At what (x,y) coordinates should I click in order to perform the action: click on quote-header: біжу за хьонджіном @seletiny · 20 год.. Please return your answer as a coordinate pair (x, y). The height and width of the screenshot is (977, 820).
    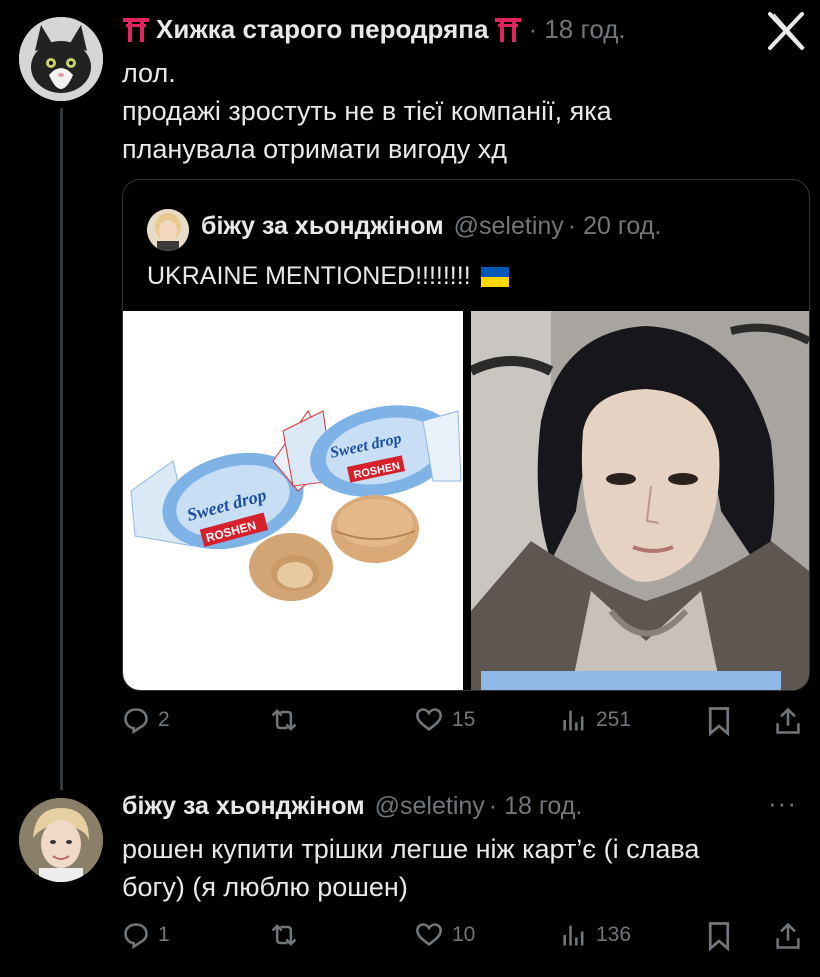
    Looking at the image, I should click on (431, 226).